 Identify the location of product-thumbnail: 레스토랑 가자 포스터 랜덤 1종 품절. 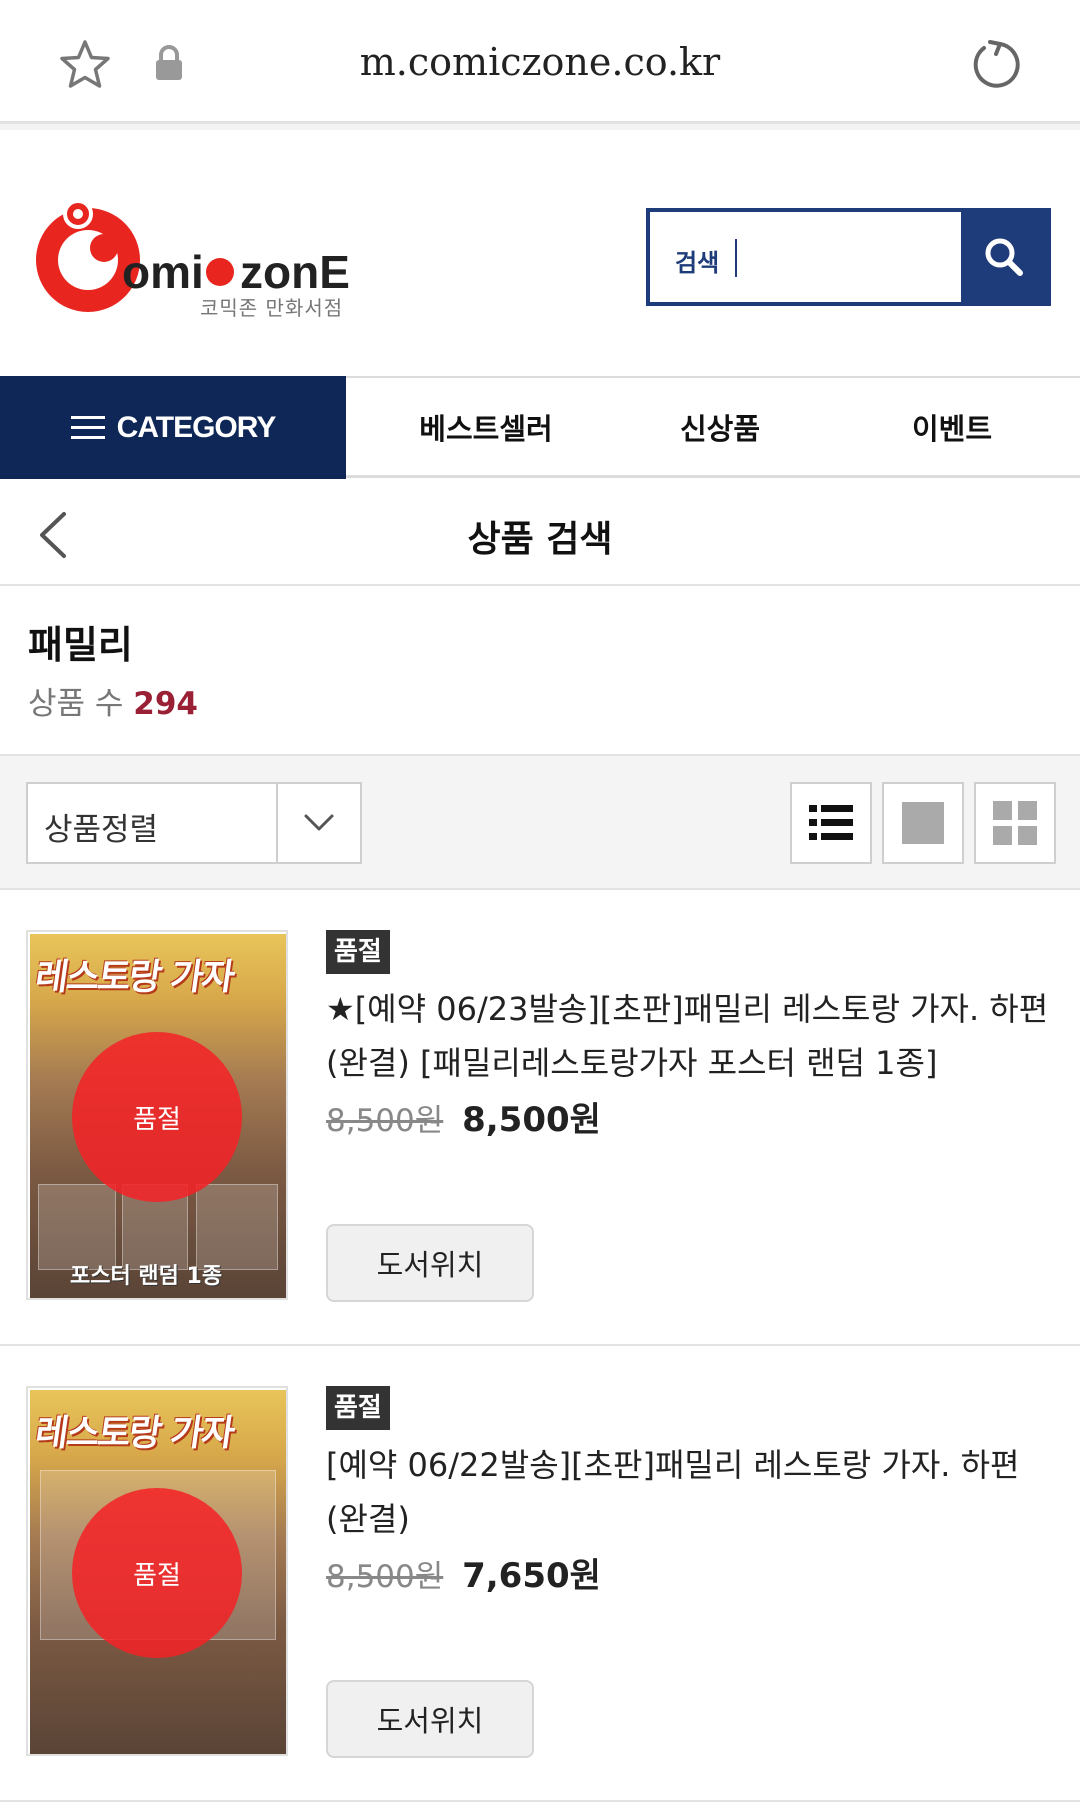
(157, 1115).